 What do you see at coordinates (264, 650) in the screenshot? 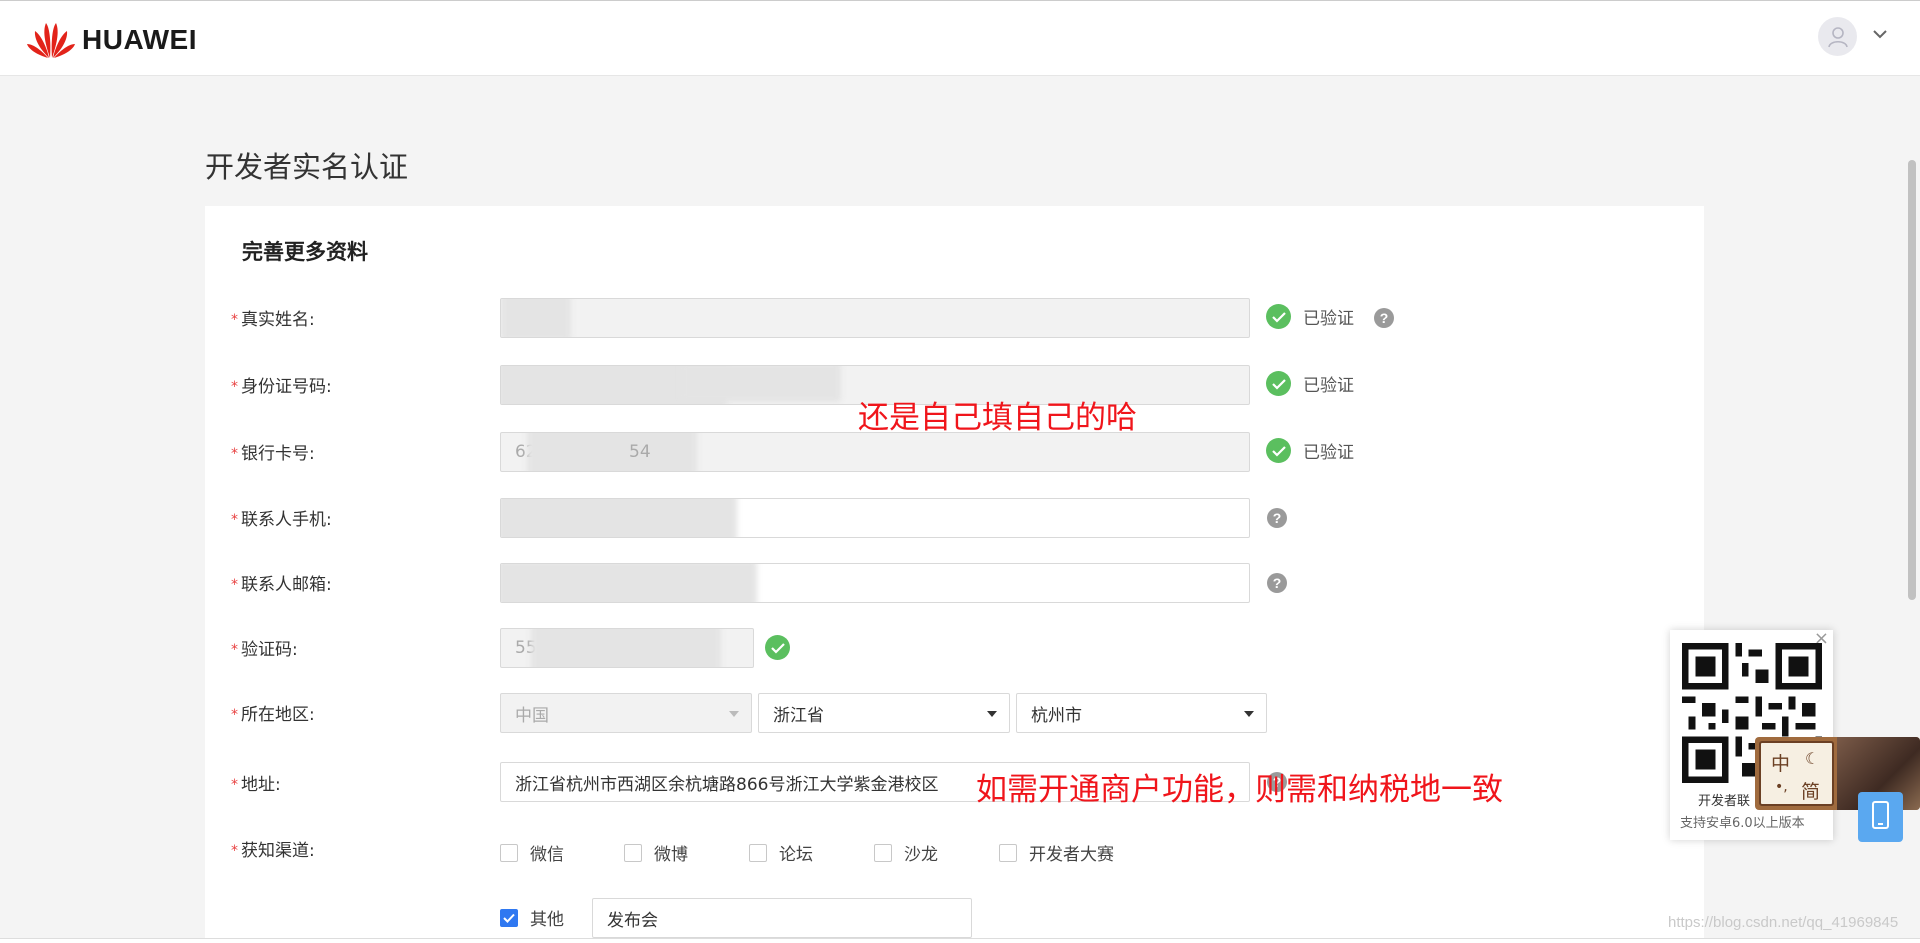
I see `captcha-label: * 验证码:` at bounding box center [264, 650].